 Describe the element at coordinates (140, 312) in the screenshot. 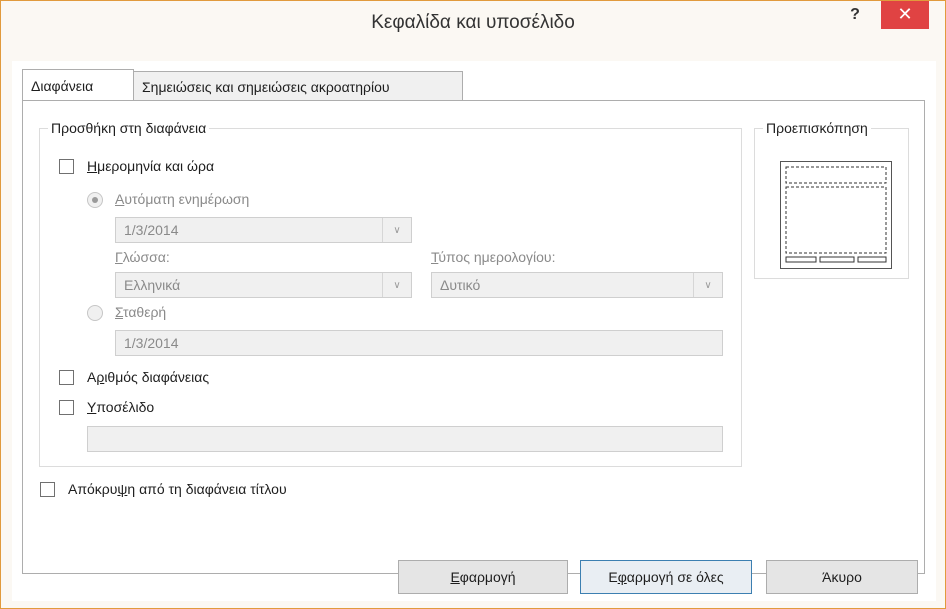

I see `fixed-label: Σταθερή` at that location.